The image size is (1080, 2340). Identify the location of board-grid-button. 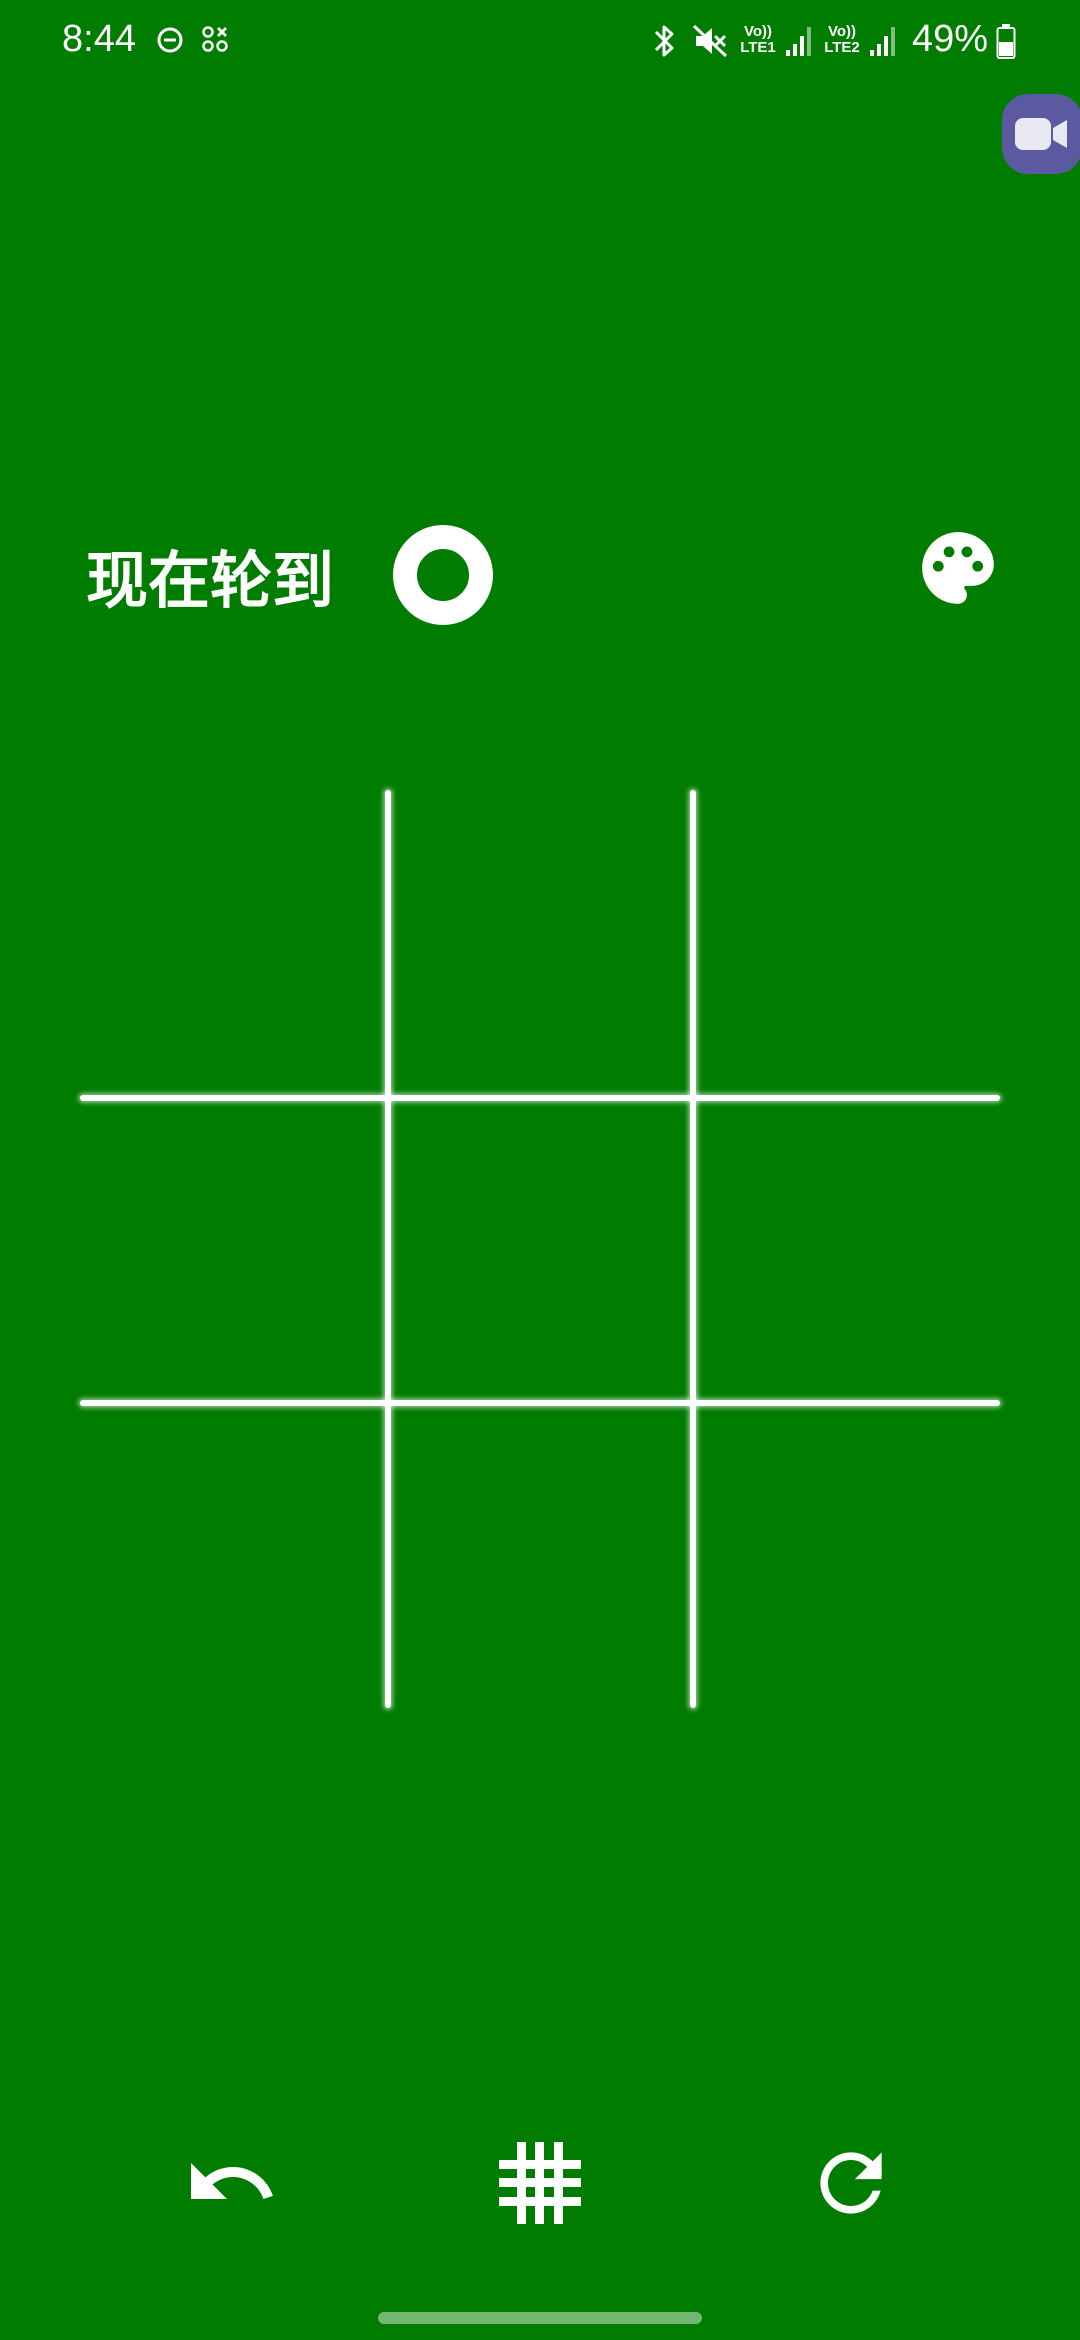
(540, 2183).